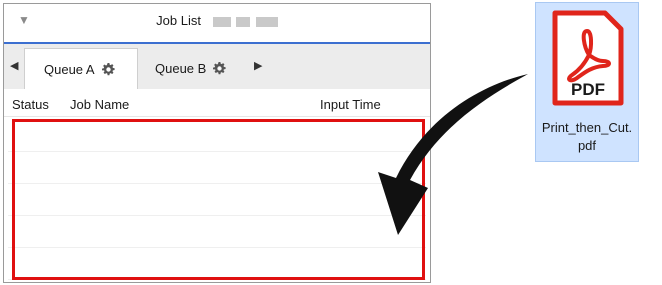  I want to click on tab-queue-b-label: Queue B, so click(181, 68).